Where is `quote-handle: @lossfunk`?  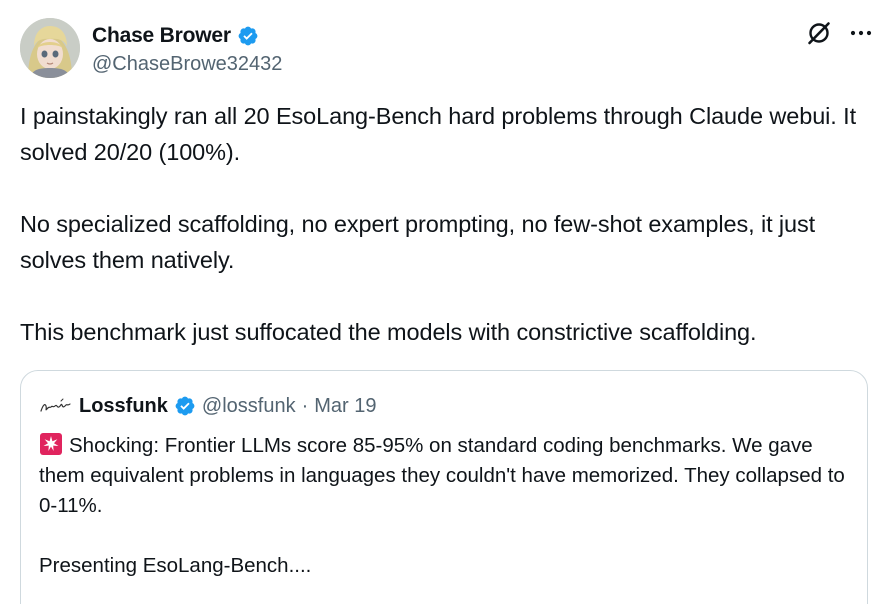 quote-handle: @lossfunk is located at coordinates (249, 406).